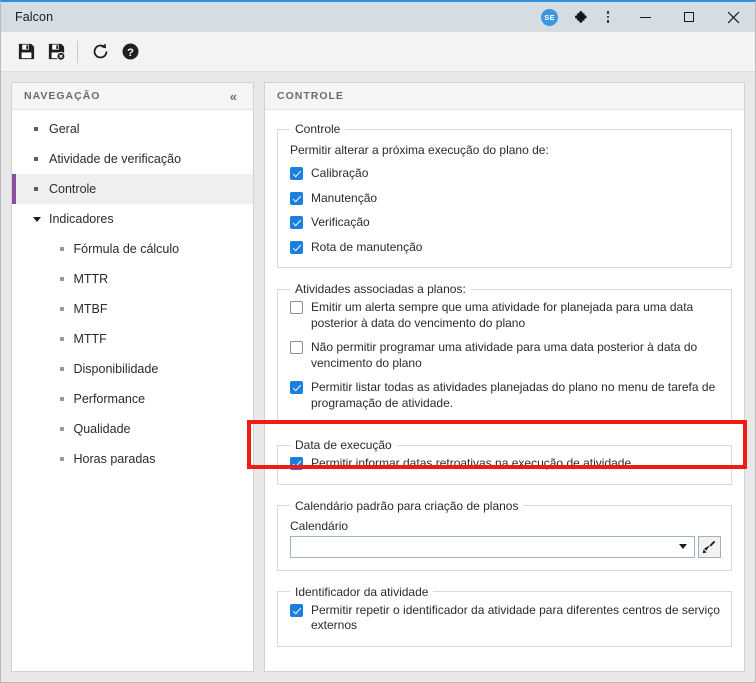  What do you see at coordinates (116, 369) in the screenshot?
I see `sidebar-item-label: Disponibilidade` at bounding box center [116, 369].